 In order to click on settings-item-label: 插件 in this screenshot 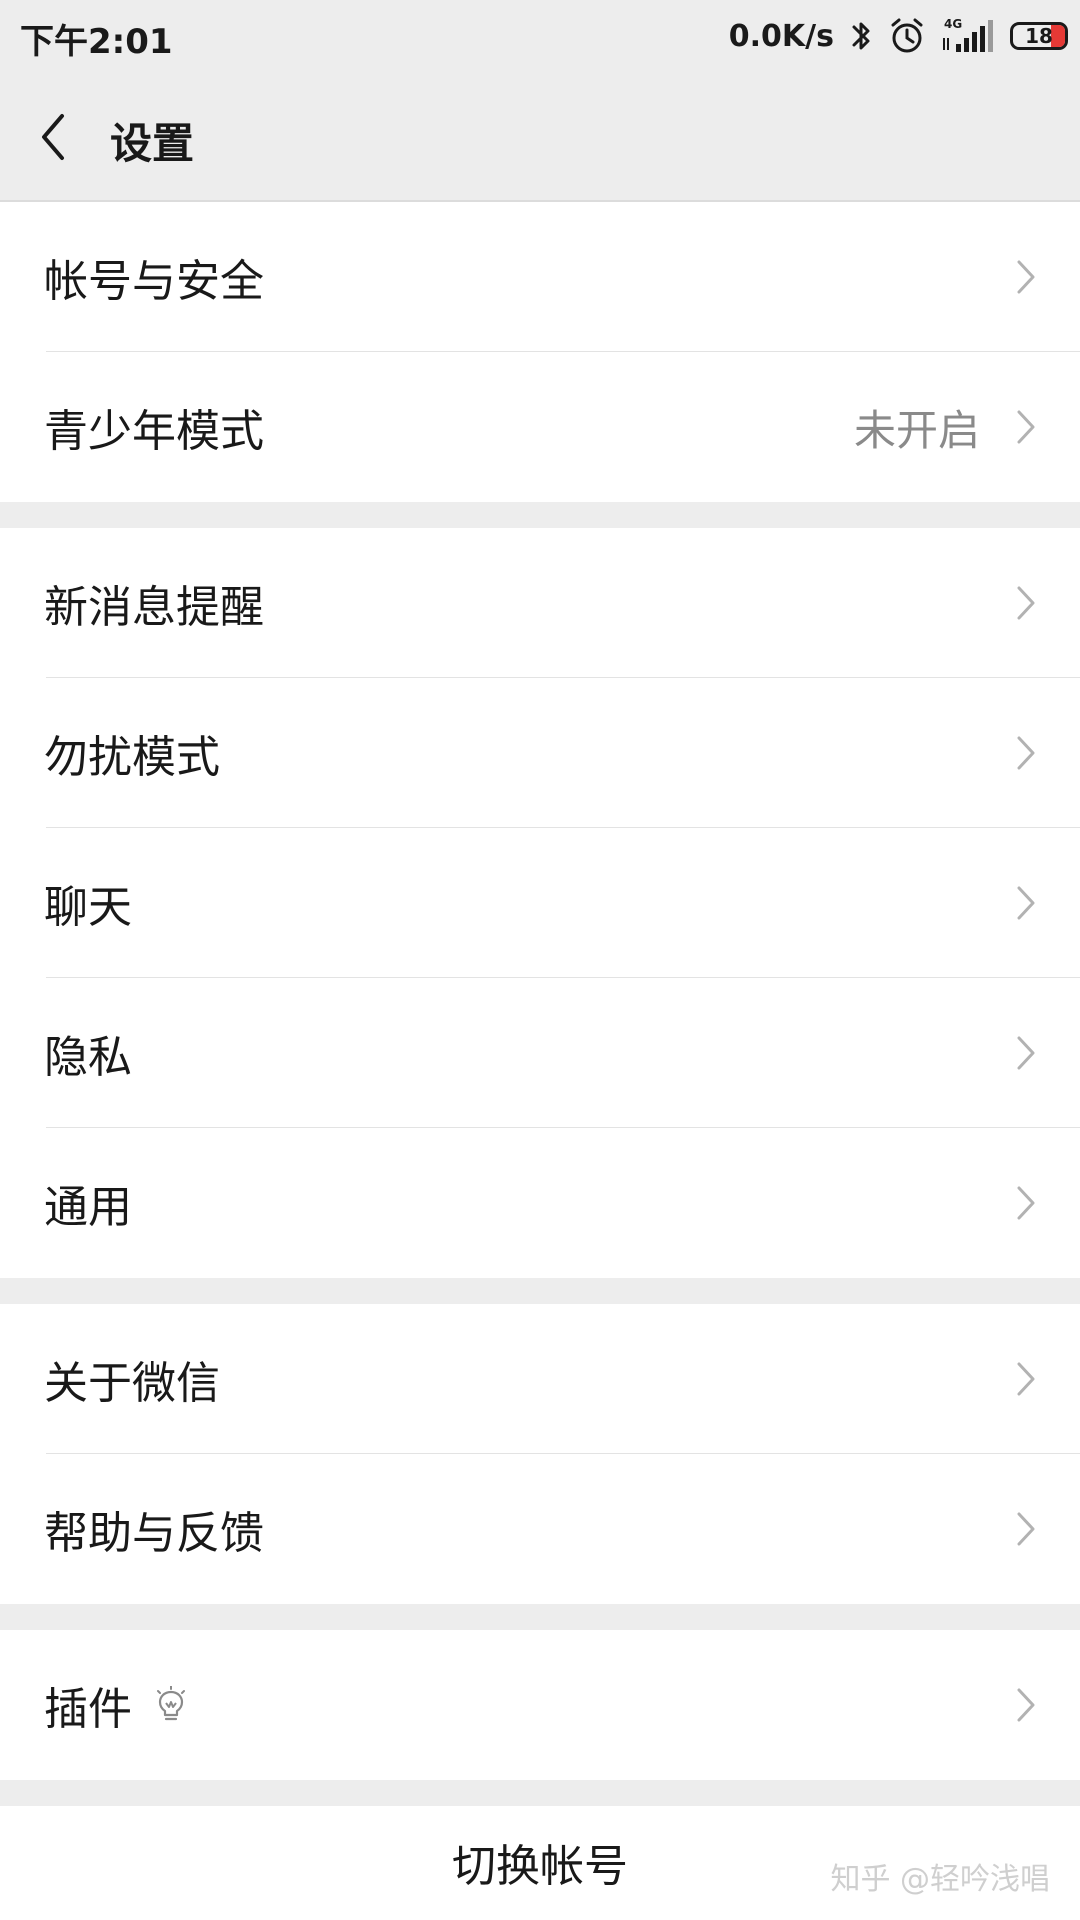, I will do `click(88, 1709)`.